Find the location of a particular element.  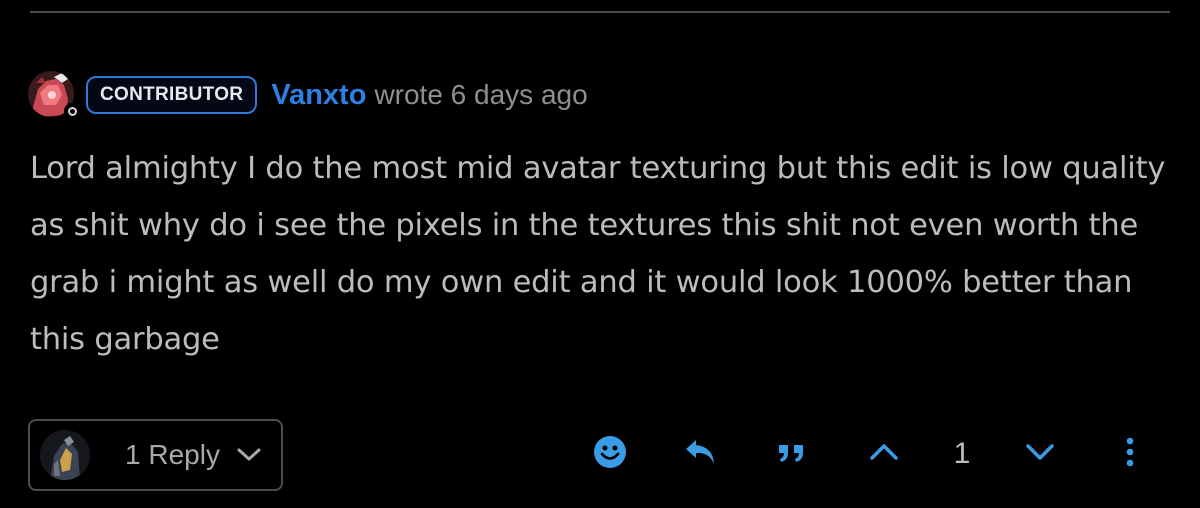

reply-icon is located at coordinates (700, 454).